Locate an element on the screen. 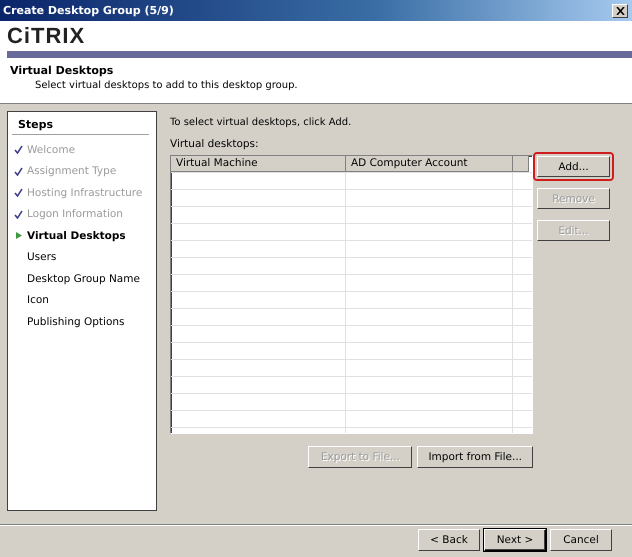 The width and height of the screenshot is (632, 557). column-header: Virtual Machine is located at coordinates (258, 164).